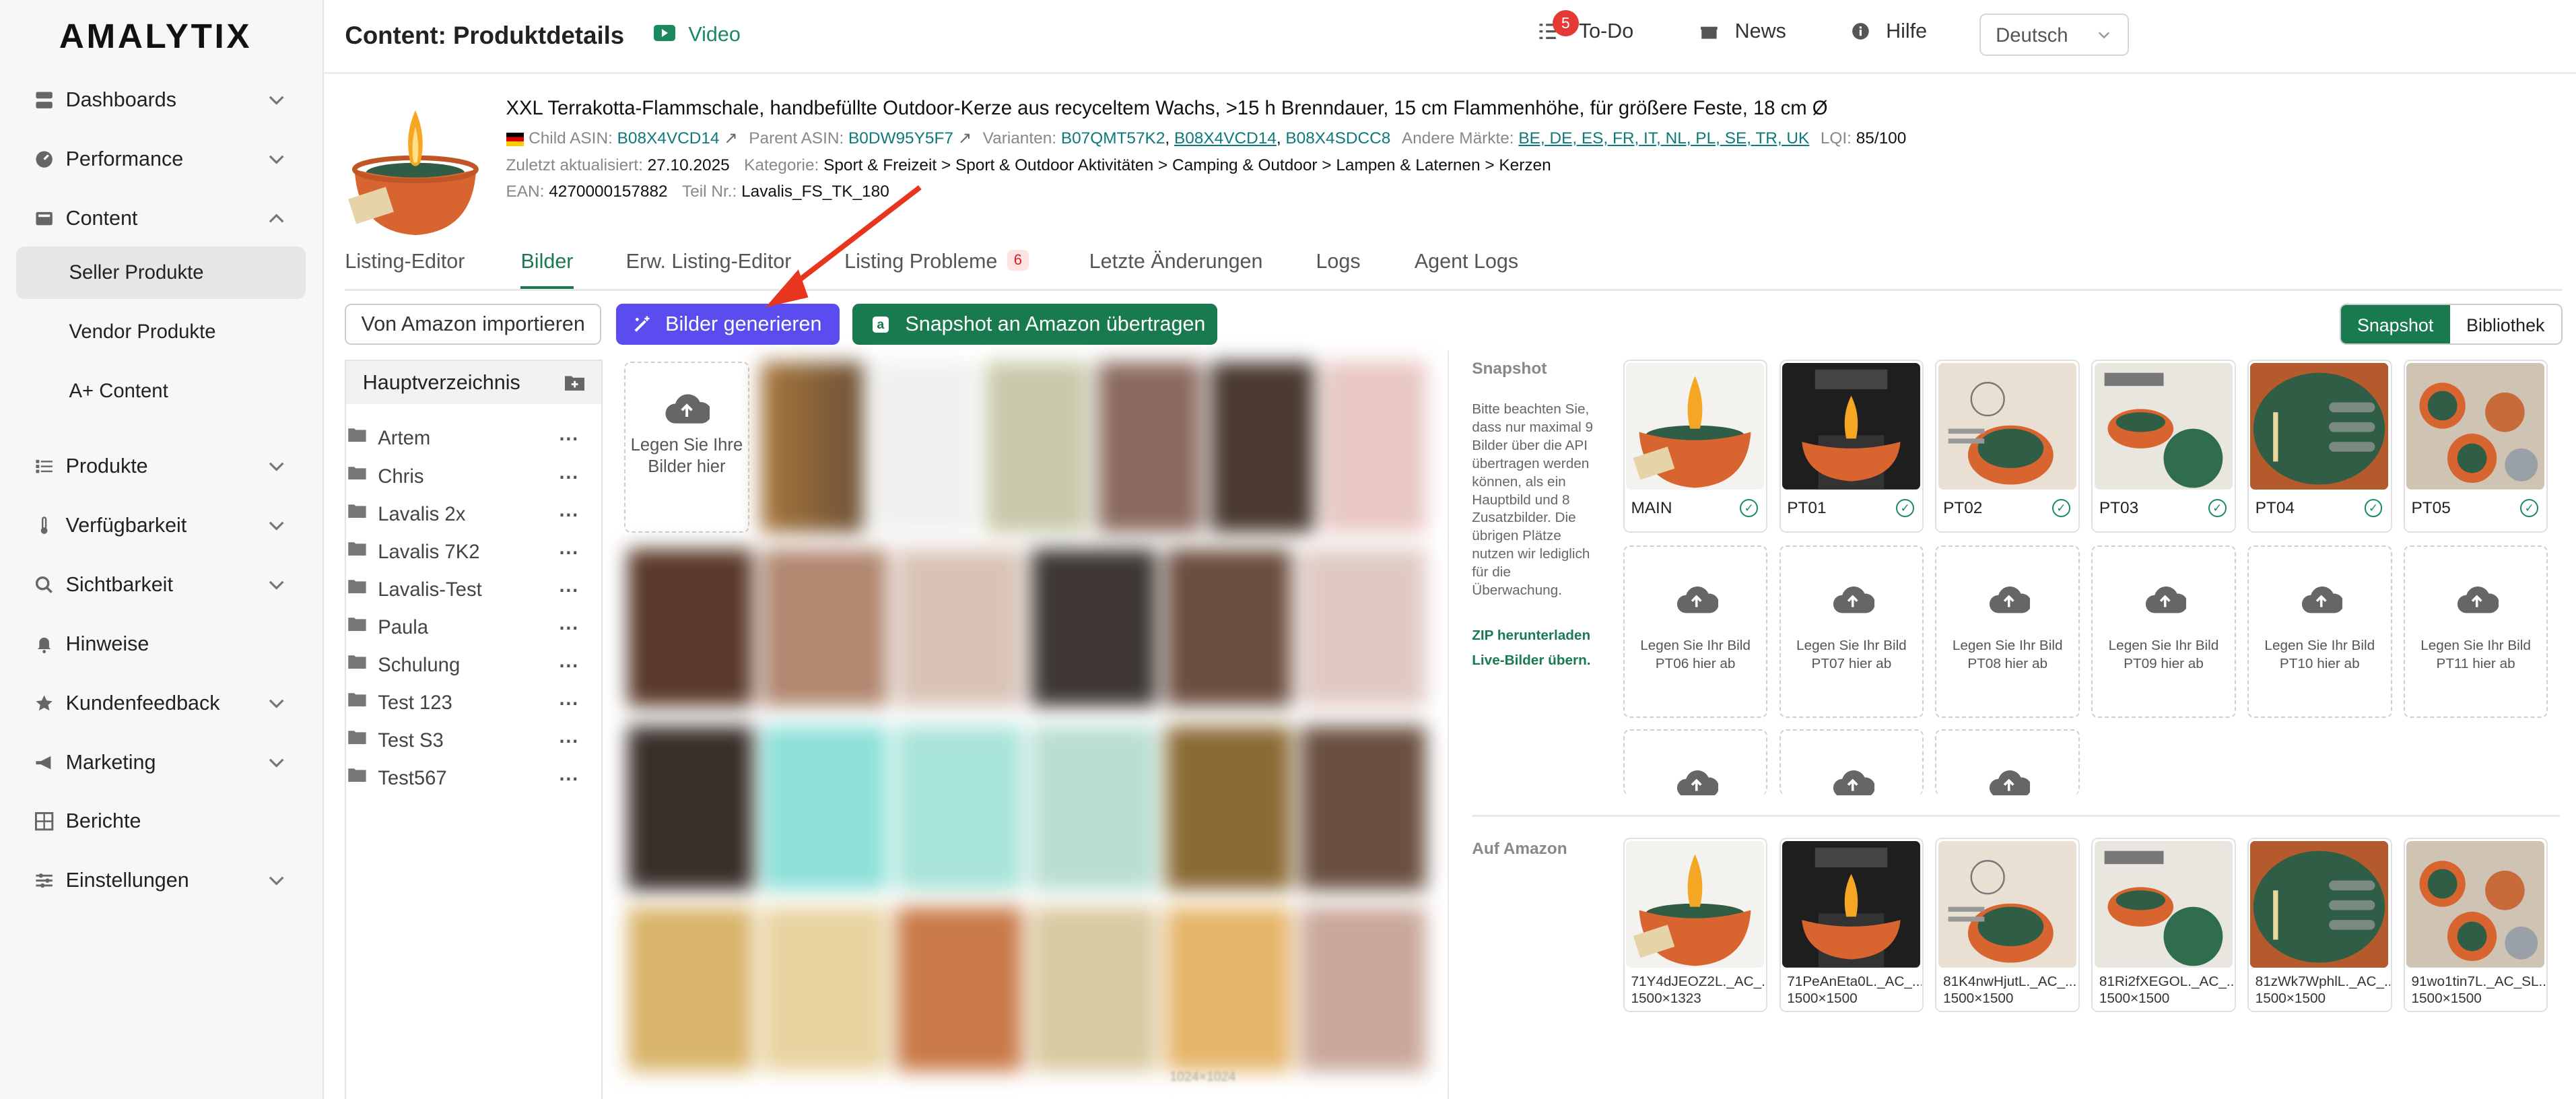 The width and height of the screenshot is (2576, 1099). Describe the element at coordinates (474, 324) in the screenshot. I see `import-from-amazon-button: Von Amazon importieren` at that location.